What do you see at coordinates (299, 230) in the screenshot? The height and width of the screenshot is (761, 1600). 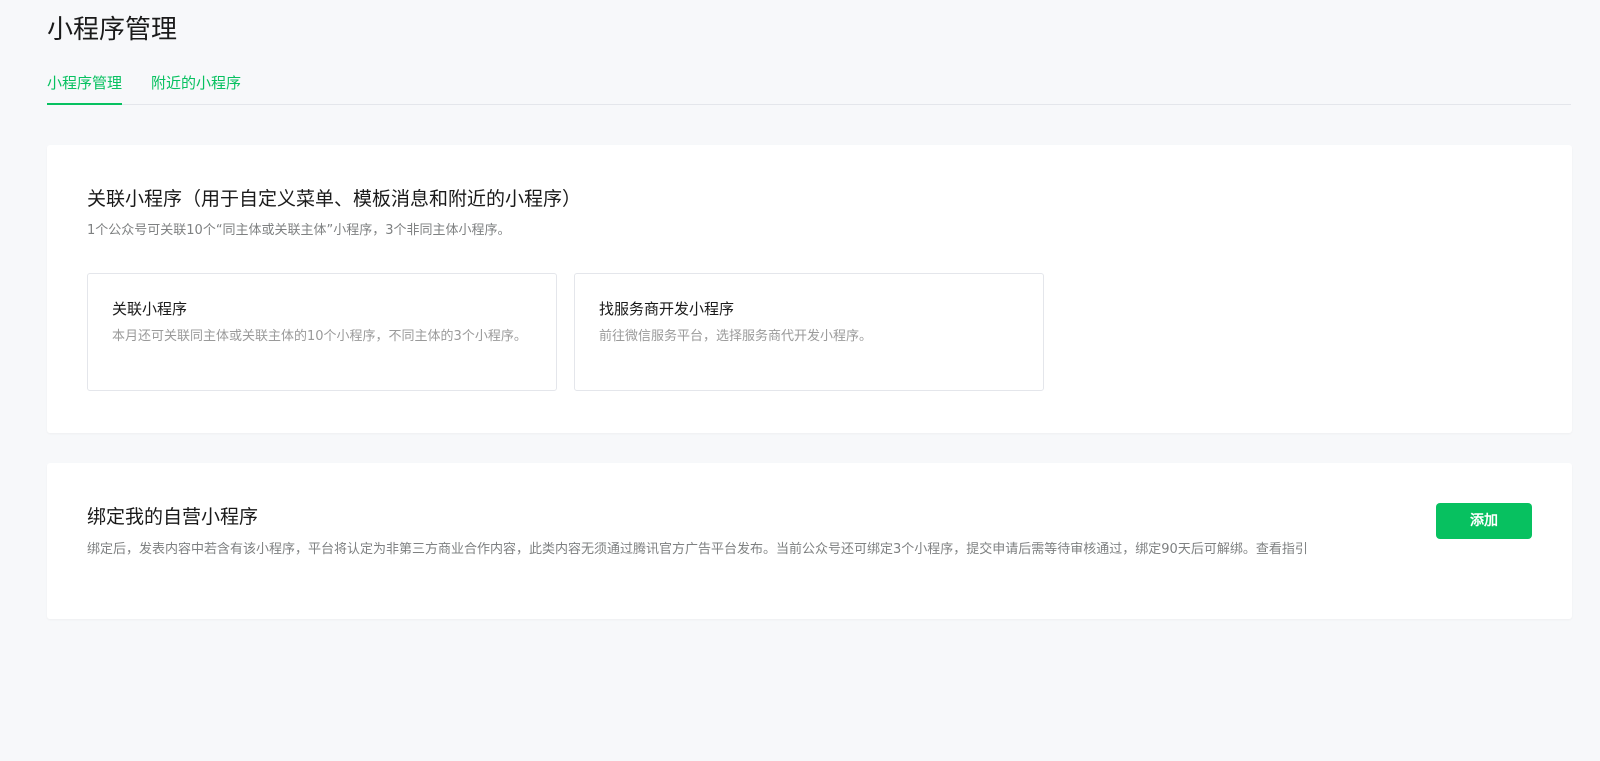 I see `link-section-description: 1个公众号可关联10个“同主体或关联主体”小程序，3个非同主体小程序。` at bounding box center [299, 230].